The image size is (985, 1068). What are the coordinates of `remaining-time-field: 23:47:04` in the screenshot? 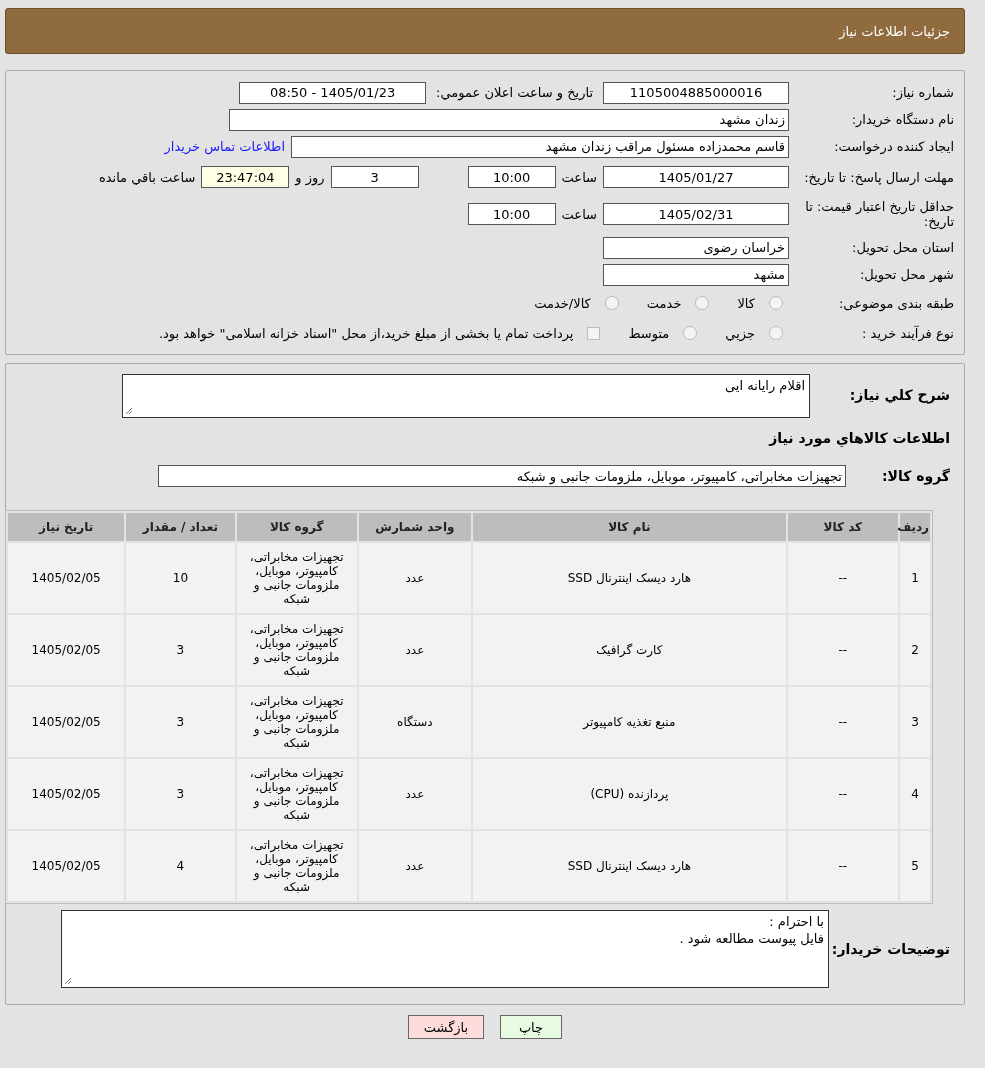 It's located at (245, 177).